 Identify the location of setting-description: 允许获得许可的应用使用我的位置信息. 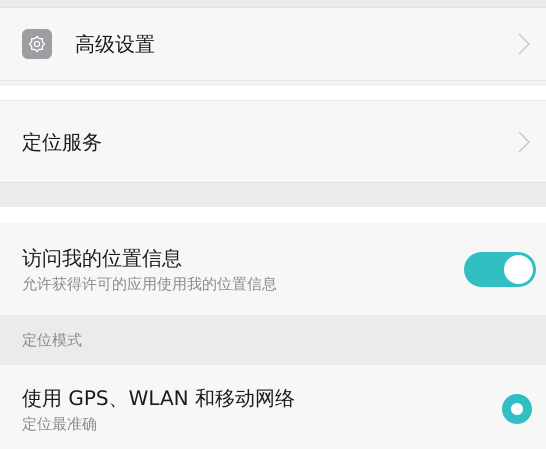
(150, 284).